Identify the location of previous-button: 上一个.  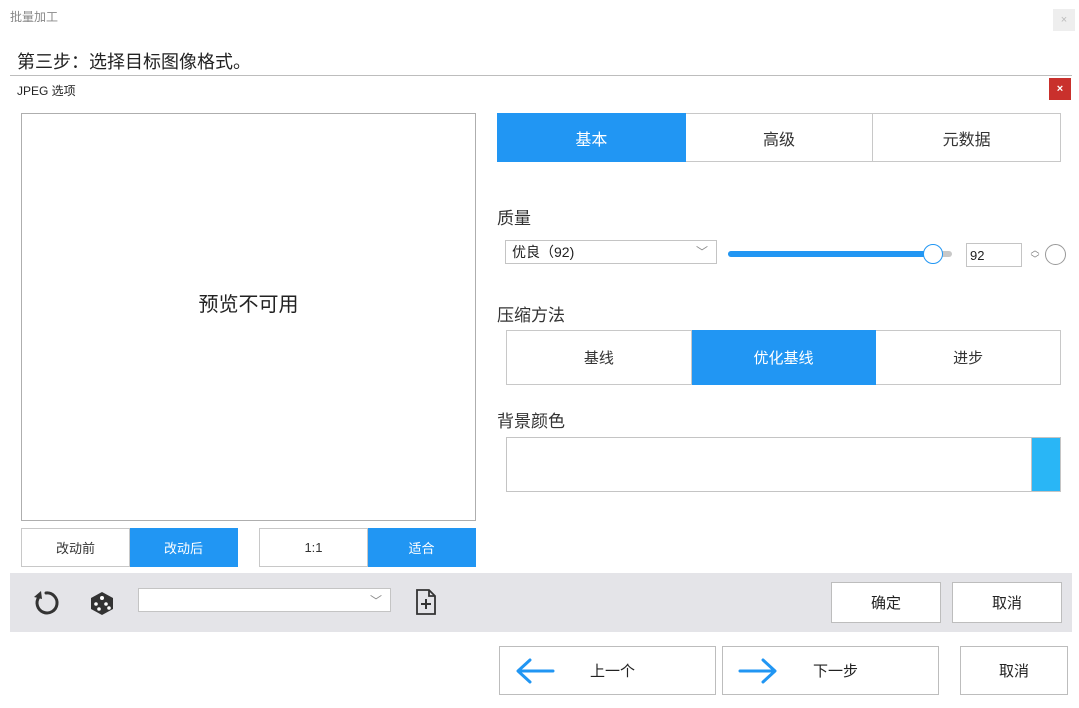
(607, 670).